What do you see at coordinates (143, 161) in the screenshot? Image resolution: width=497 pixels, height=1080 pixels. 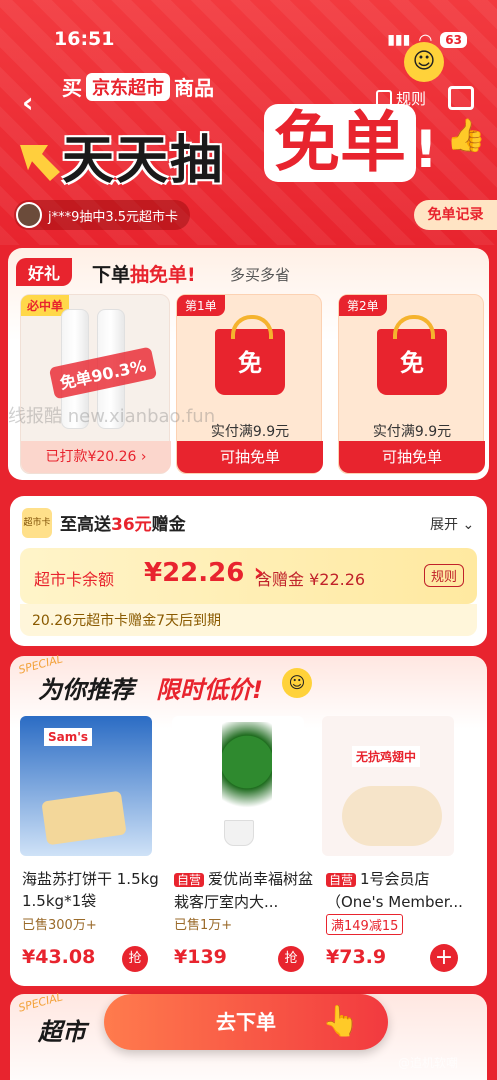 I see `page-title: 天天抽` at bounding box center [143, 161].